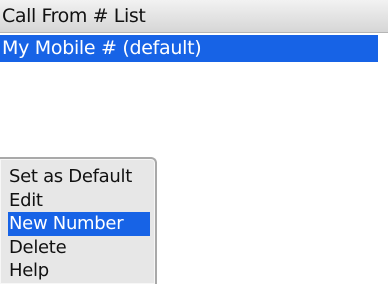 Image resolution: width=388 pixels, height=284 pixels. I want to click on title-bar: Call From # List, so click(194, 16).